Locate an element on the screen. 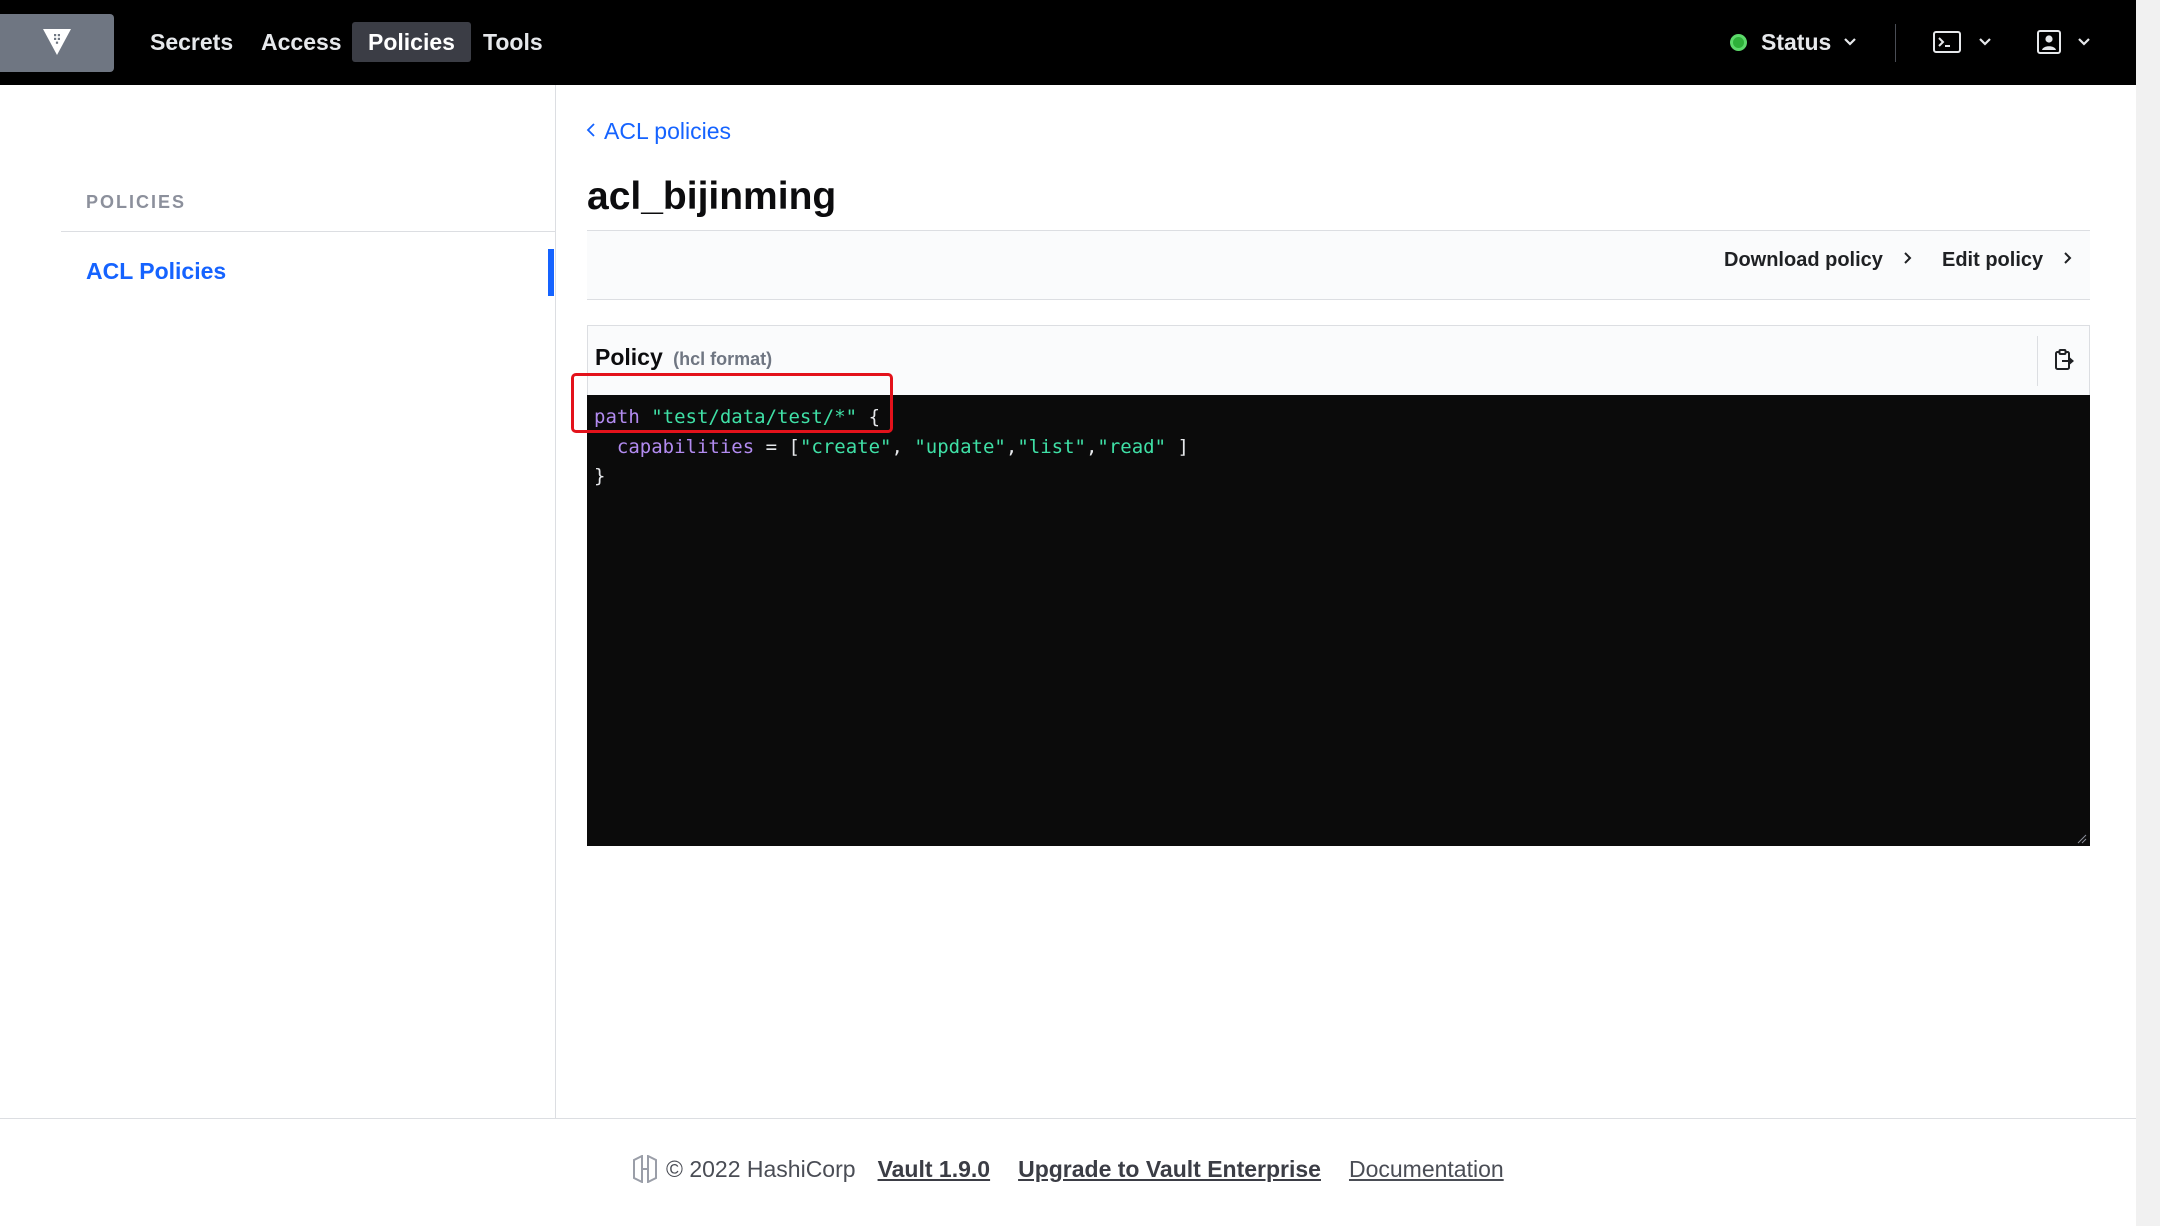  clipboard-copy-icon is located at coordinates (2064, 359).